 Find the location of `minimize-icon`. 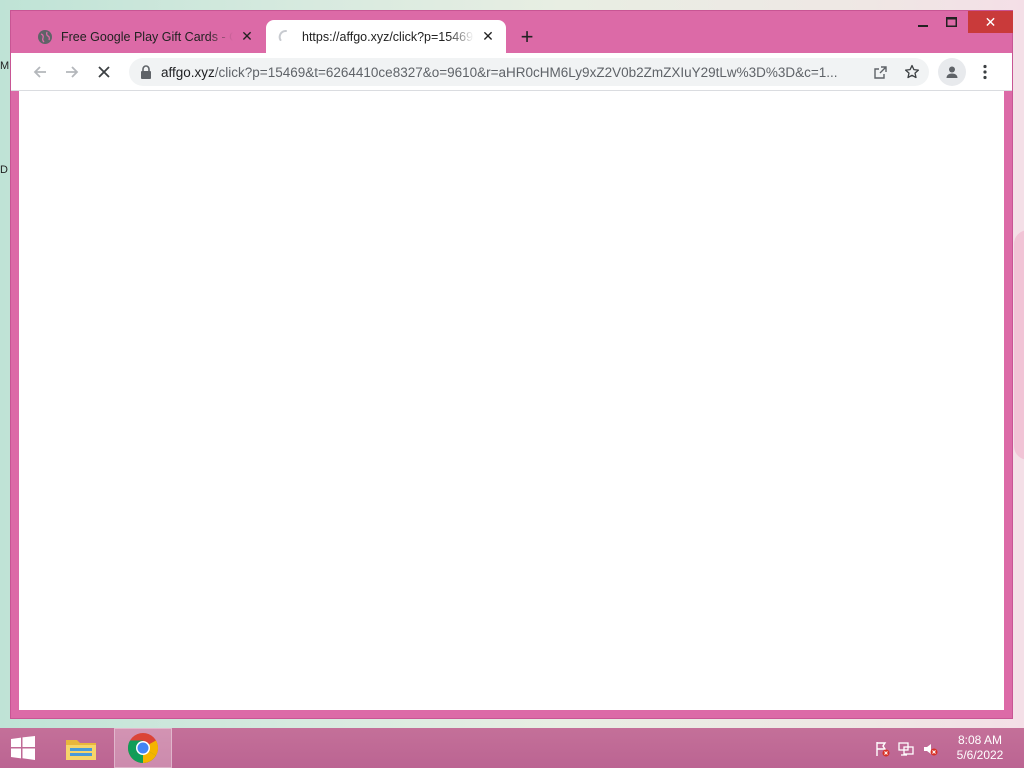

minimize-icon is located at coordinates (923, 26).